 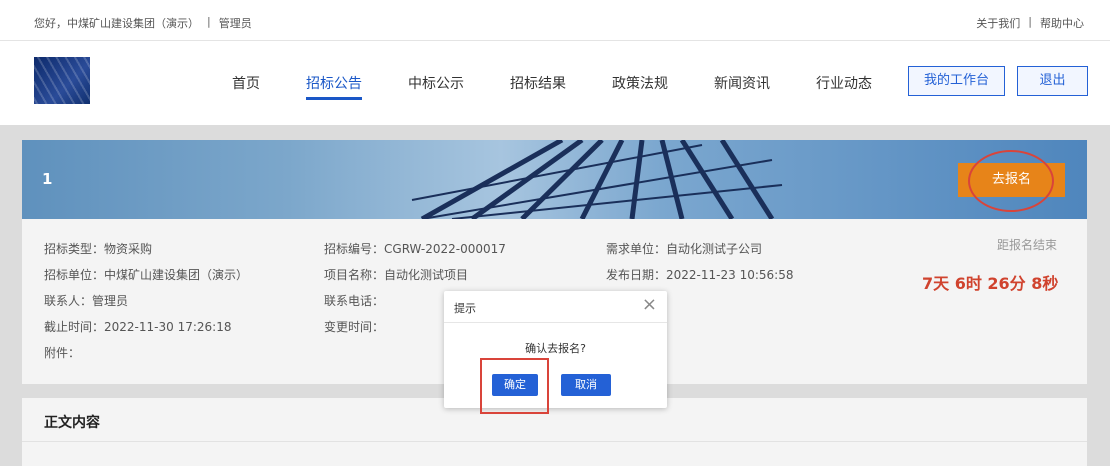 I want to click on info-column-3: 需求单位：自动化测试子公司 发布日期：2022-11-23 10:56:58, so click(x=699, y=262).